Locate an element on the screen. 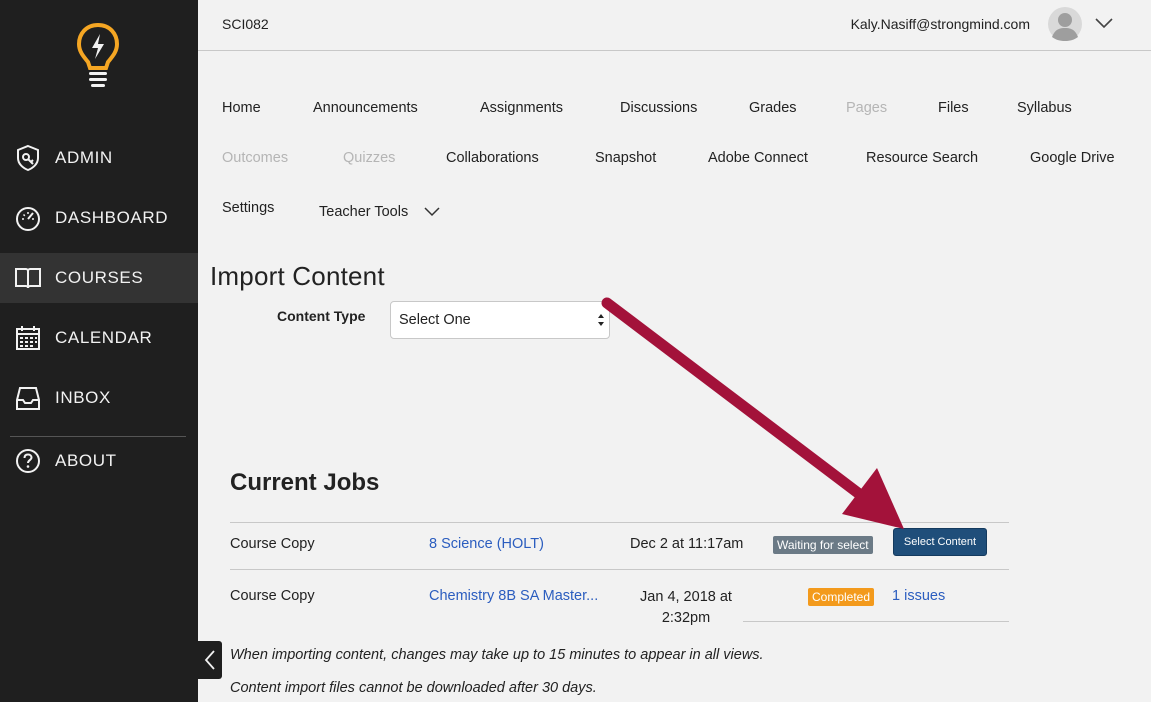  chevron-left-icon is located at coordinates (209, 660).